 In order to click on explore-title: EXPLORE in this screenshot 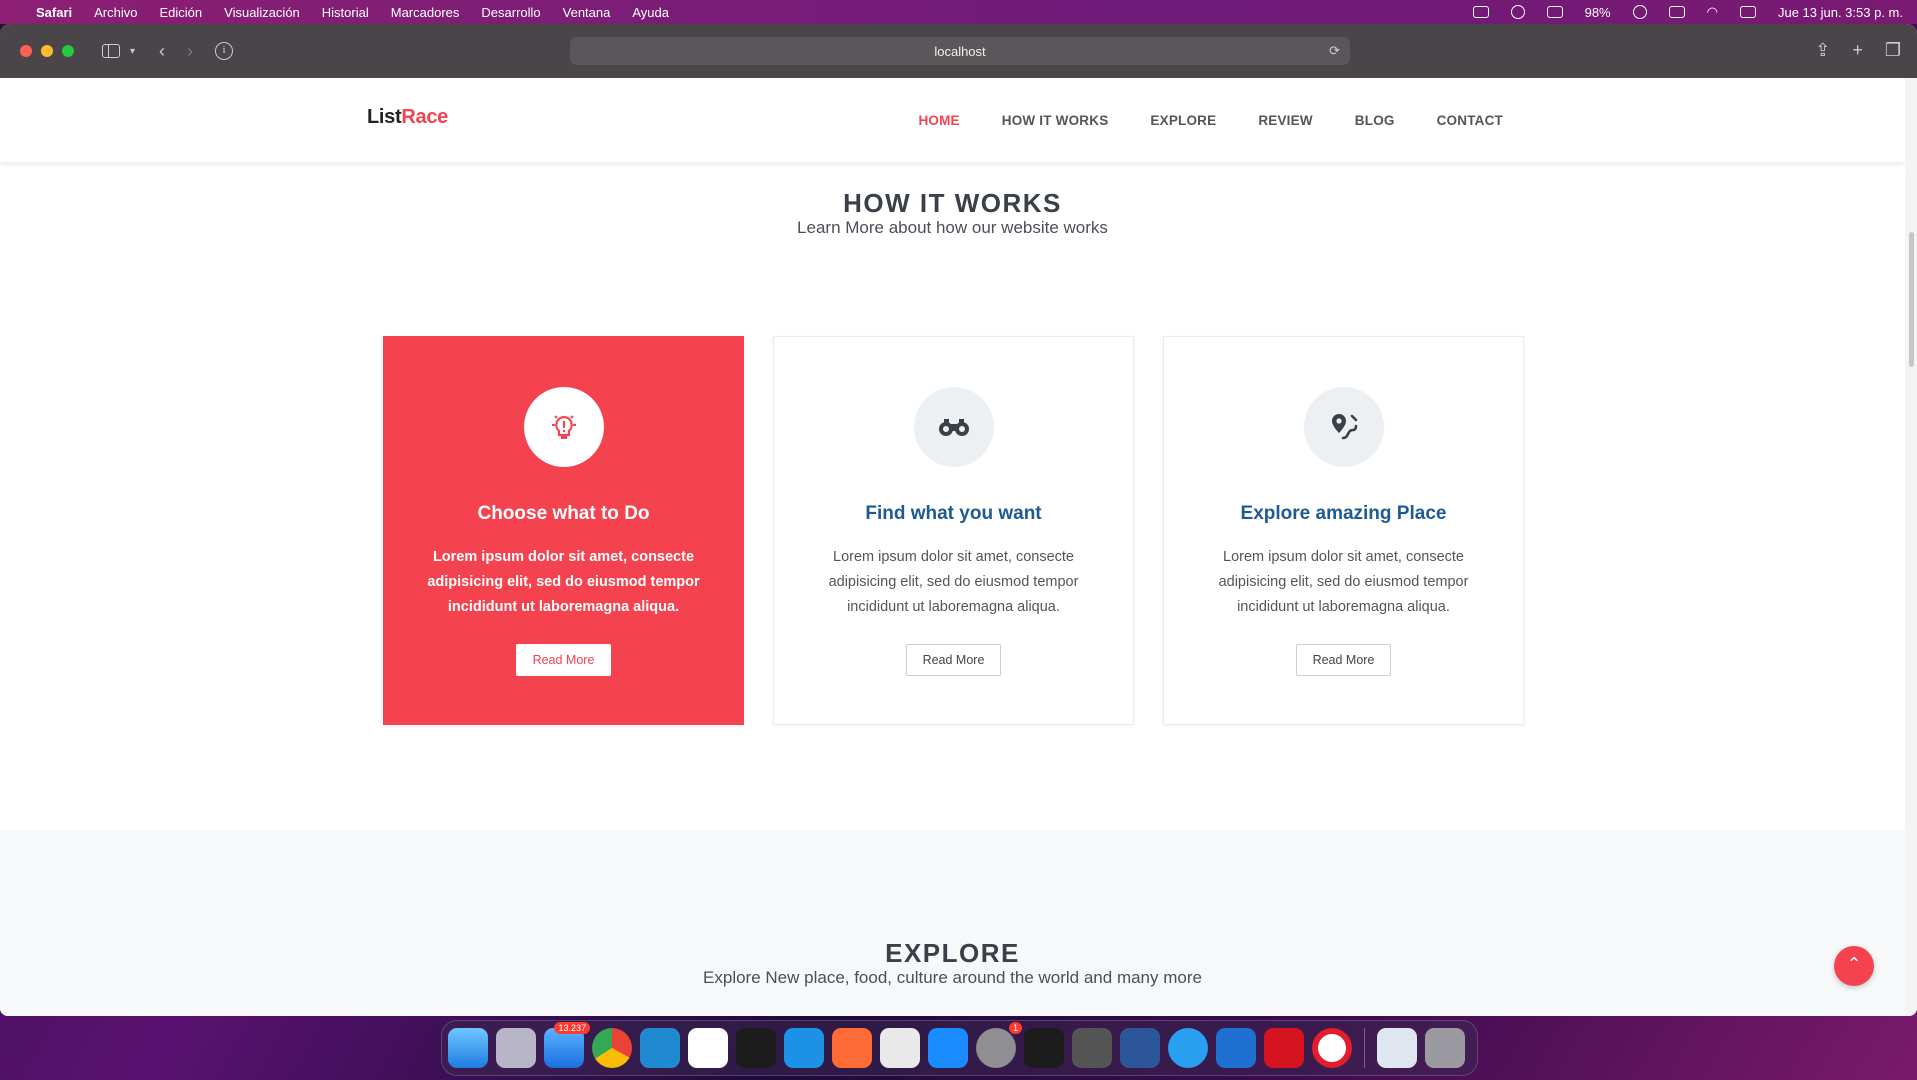, I will do `click(952, 953)`.